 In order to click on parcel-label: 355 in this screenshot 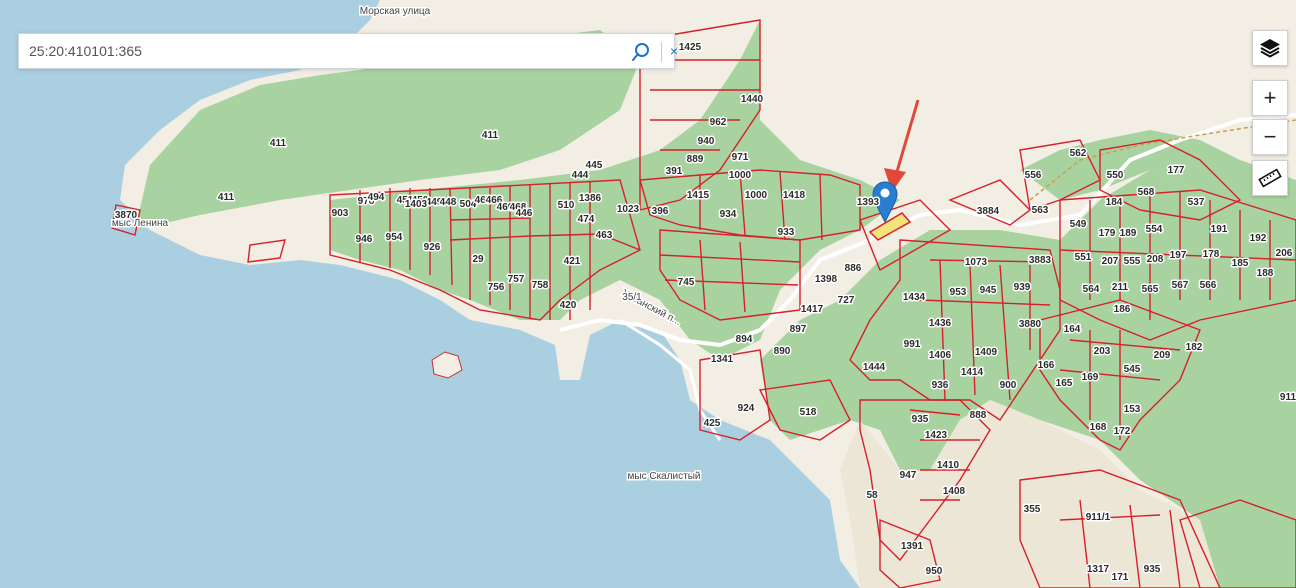, I will do `click(1032, 510)`.